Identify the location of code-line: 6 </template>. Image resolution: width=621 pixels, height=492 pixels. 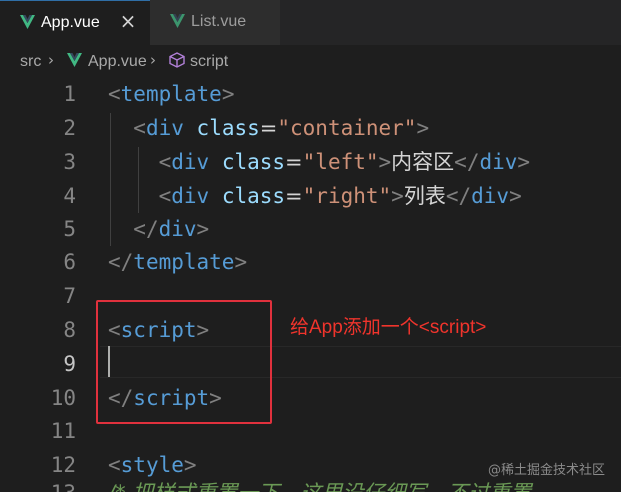
(310, 262).